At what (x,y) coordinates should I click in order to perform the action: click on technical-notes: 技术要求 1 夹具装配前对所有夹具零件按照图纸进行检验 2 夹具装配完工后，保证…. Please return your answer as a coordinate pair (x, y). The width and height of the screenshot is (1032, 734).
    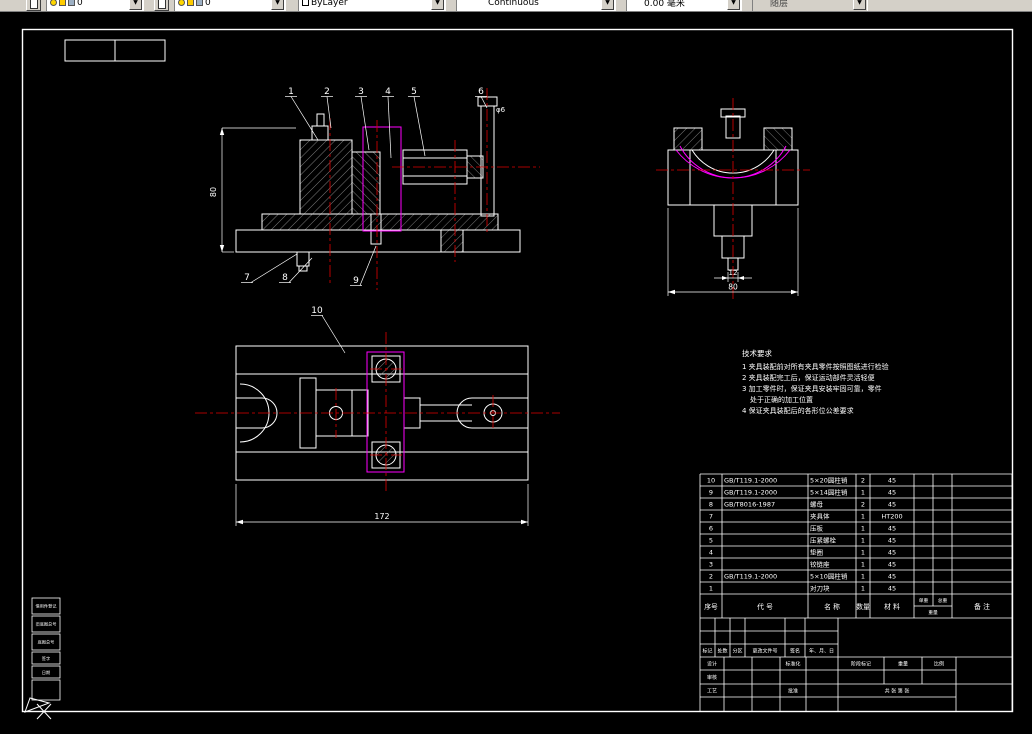
    Looking at the image, I should click on (815, 381).